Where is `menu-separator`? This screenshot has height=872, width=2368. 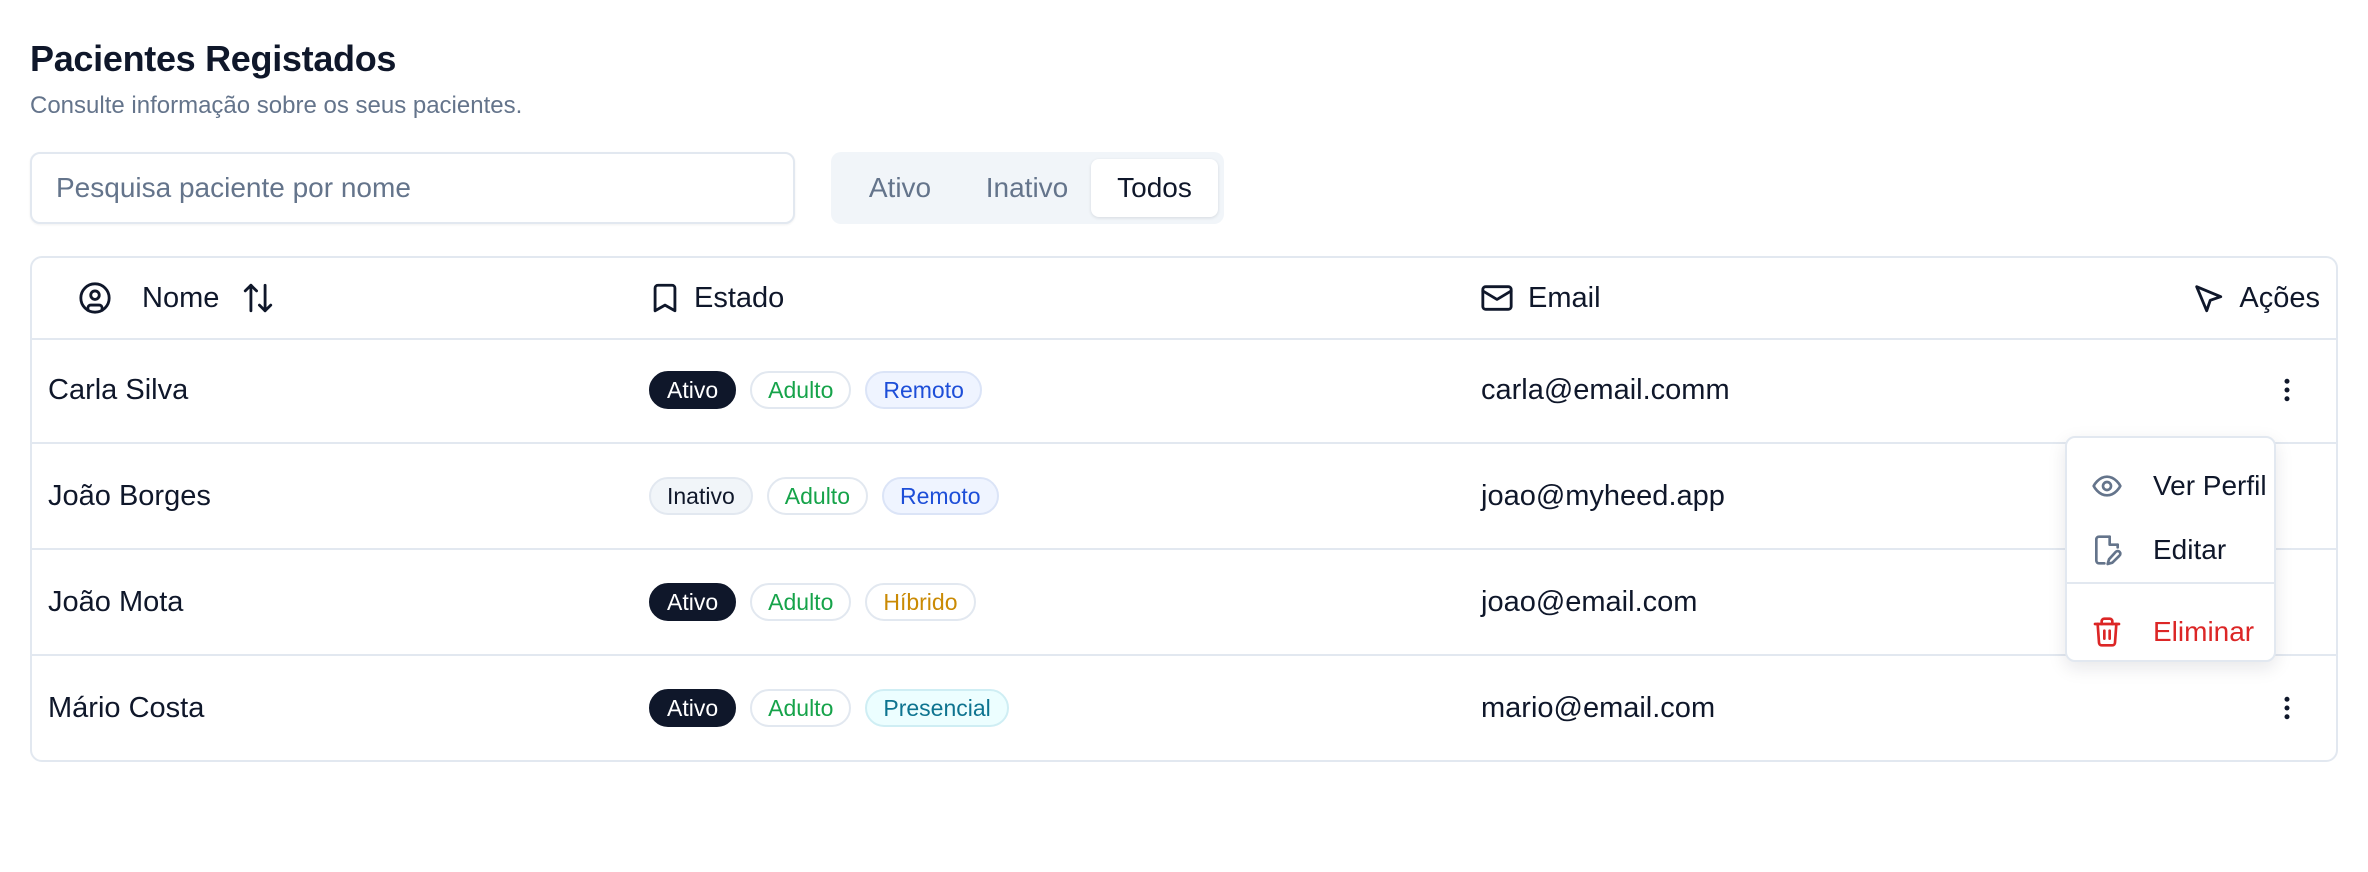
menu-separator is located at coordinates (2170, 583).